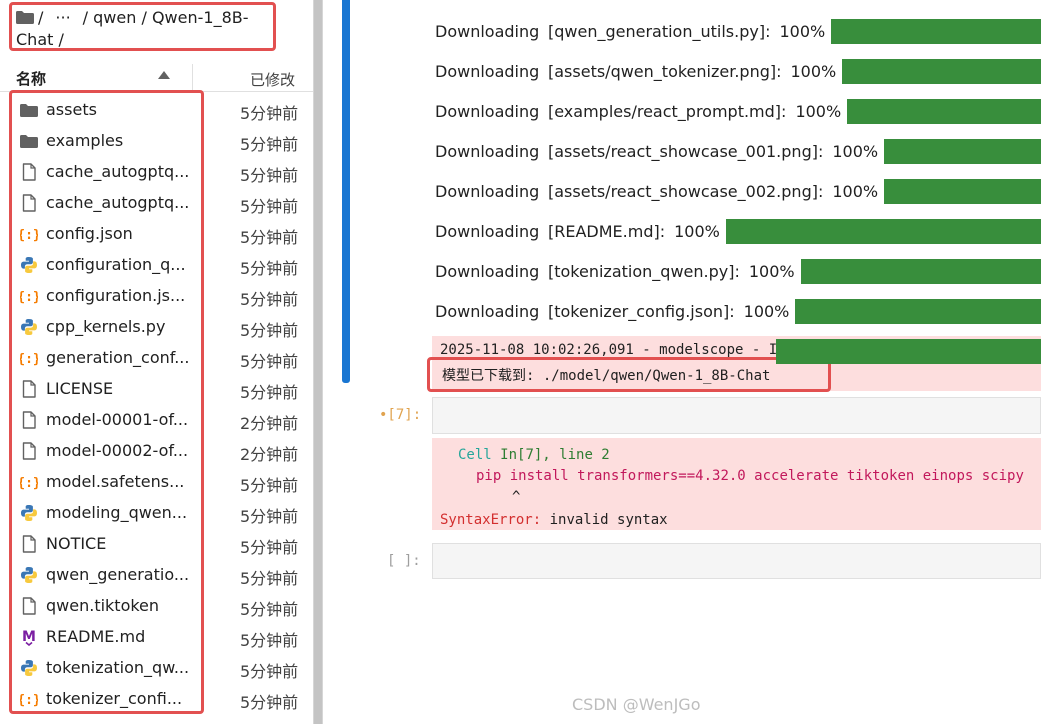 Image resolution: width=1041 pixels, height=724 pixels. Describe the element at coordinates (665, 71) in the screenshot. I see `download-file: [assets/qwen_tokenizer.png]:` at that location.